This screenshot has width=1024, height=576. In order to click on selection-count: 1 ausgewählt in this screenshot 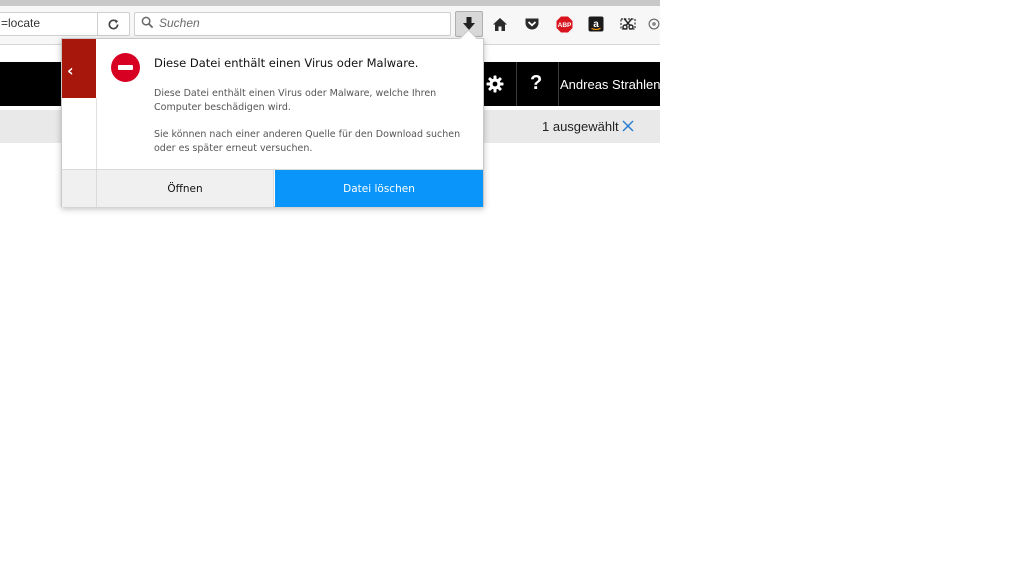, I will do `click(580, 126)`.